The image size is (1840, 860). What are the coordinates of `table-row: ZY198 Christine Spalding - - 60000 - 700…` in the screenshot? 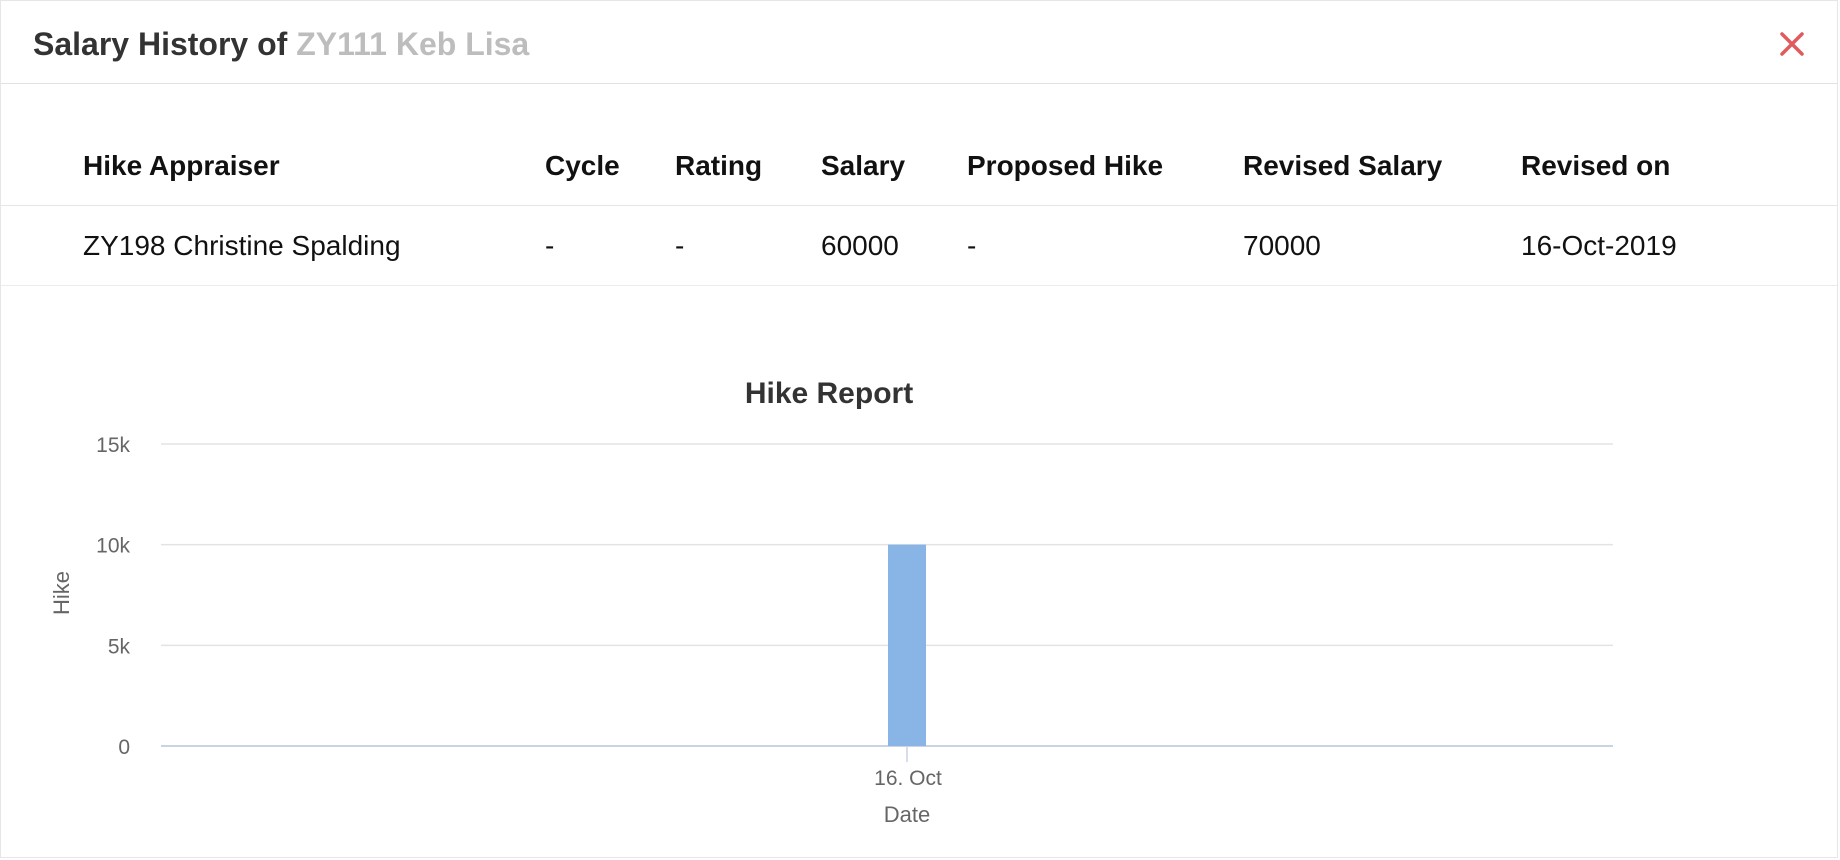 It's located at (919, 246).